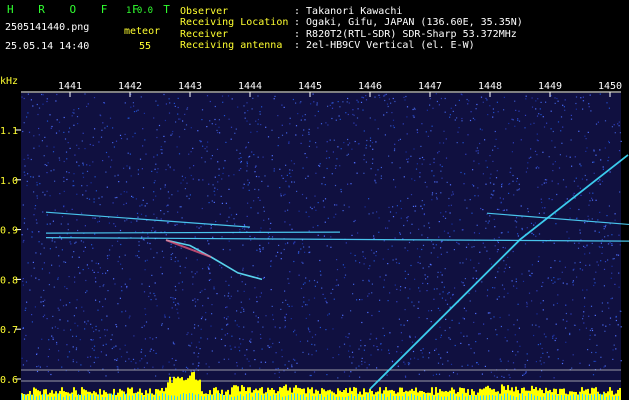 The height and width of the screenshot is (400, 629). Describe the element at coordinates (321, 385) in the screenshot. I see `audio-level-bars` at that location.